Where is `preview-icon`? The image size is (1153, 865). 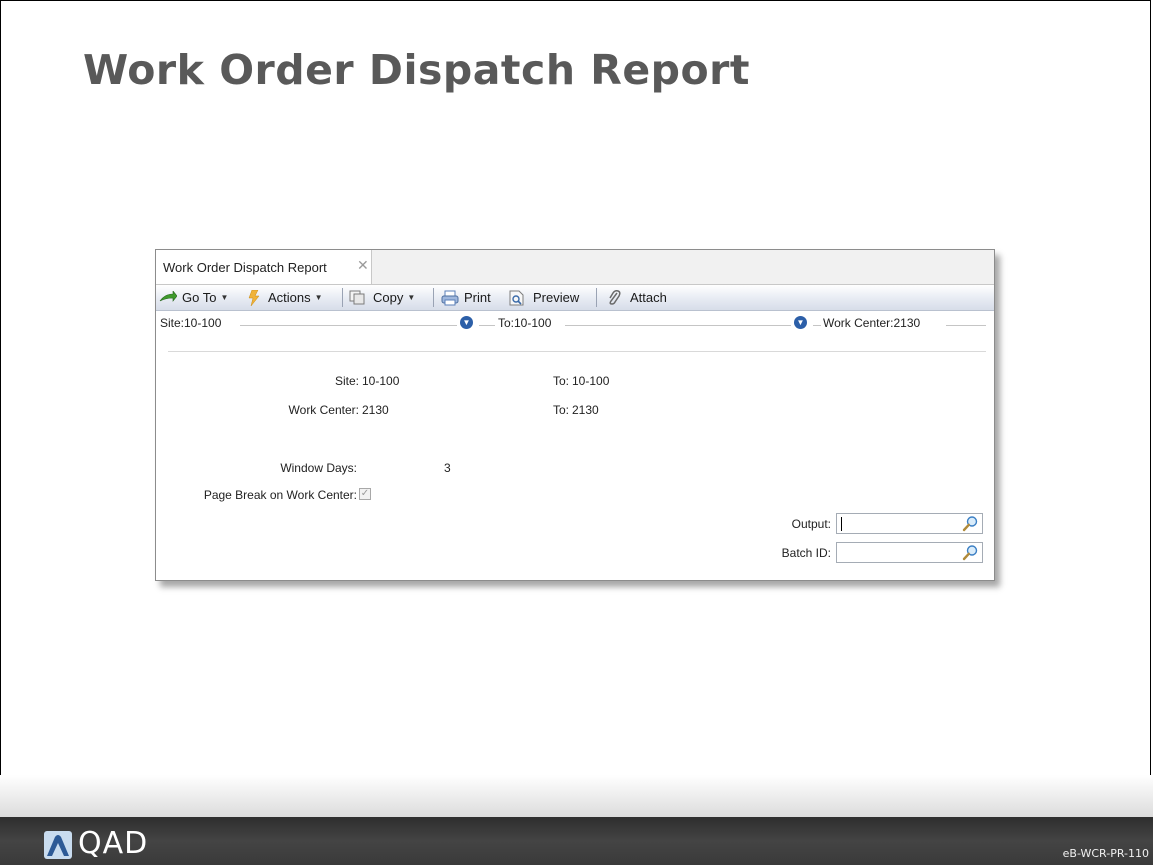
preview-icon is located at coordinates (516, 297).